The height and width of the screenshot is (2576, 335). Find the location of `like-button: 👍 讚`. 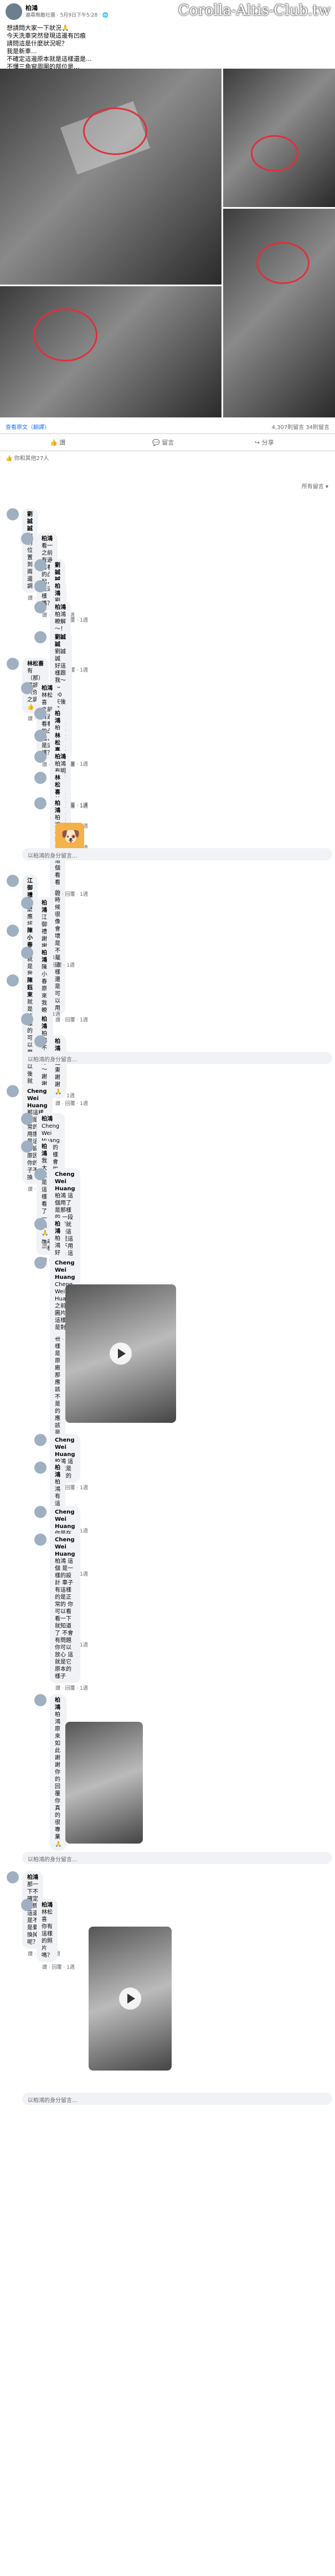

like-button: 👍 讚 is located at coordinates (58, 442).